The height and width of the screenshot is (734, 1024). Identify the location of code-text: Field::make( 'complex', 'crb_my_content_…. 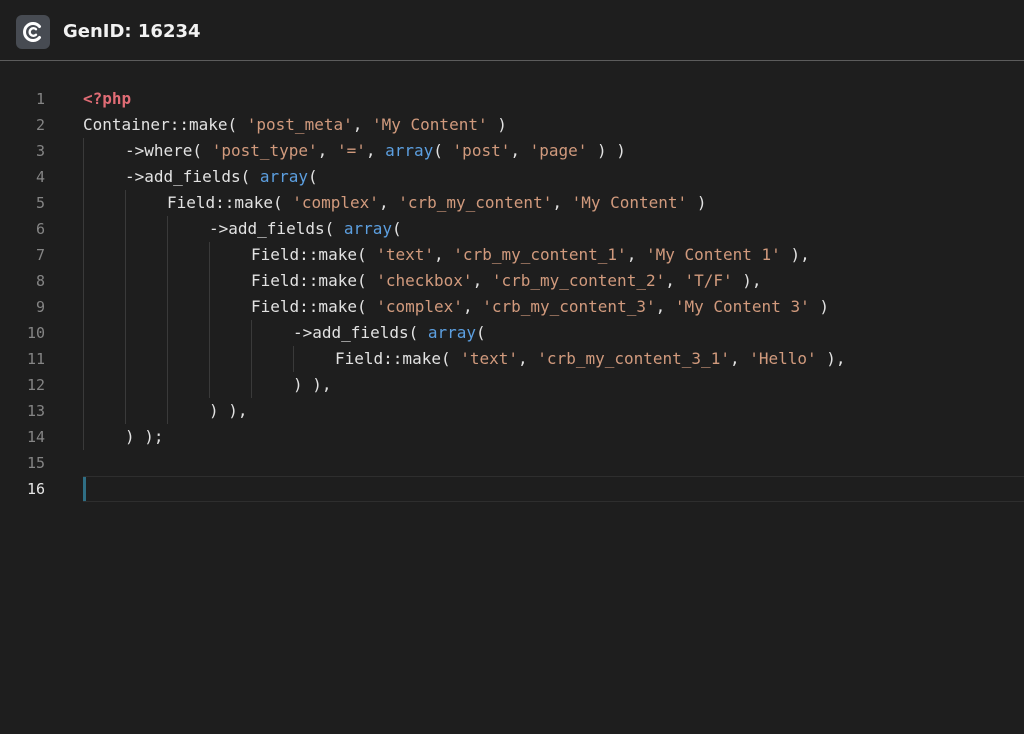
(540, 307).